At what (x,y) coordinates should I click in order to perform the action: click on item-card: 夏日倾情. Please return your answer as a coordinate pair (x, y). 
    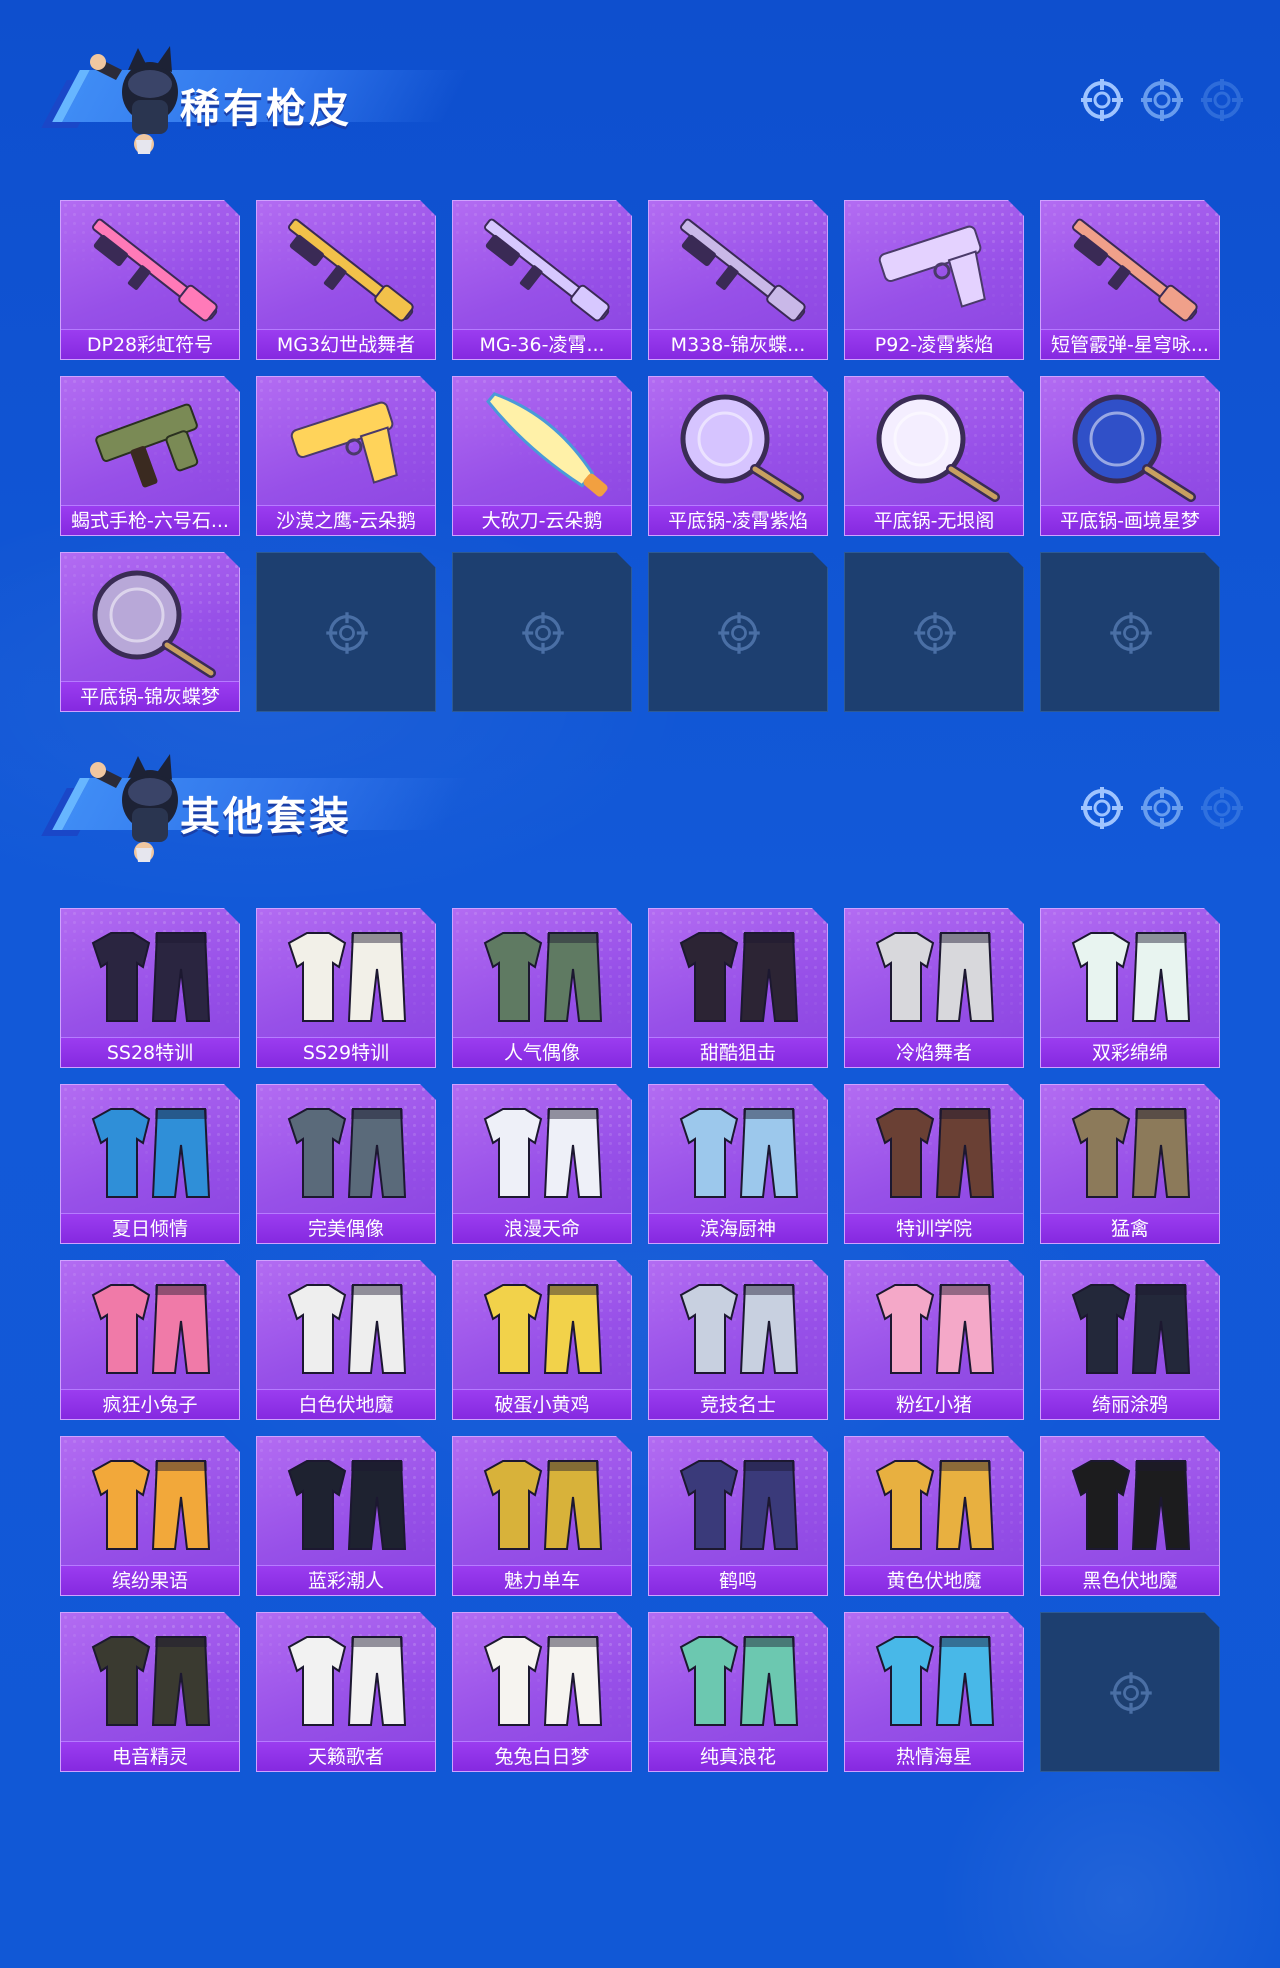
    Looking at the image, I should click on (150, 1164).